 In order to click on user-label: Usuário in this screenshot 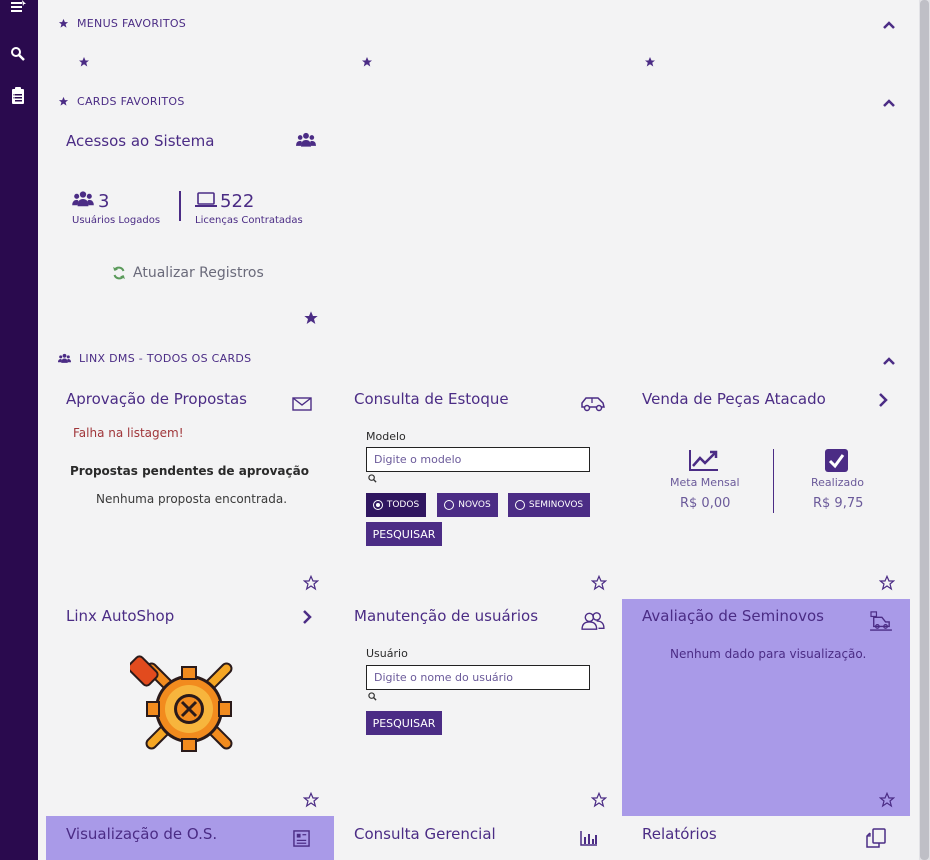, I will do `click(387, 653)`.